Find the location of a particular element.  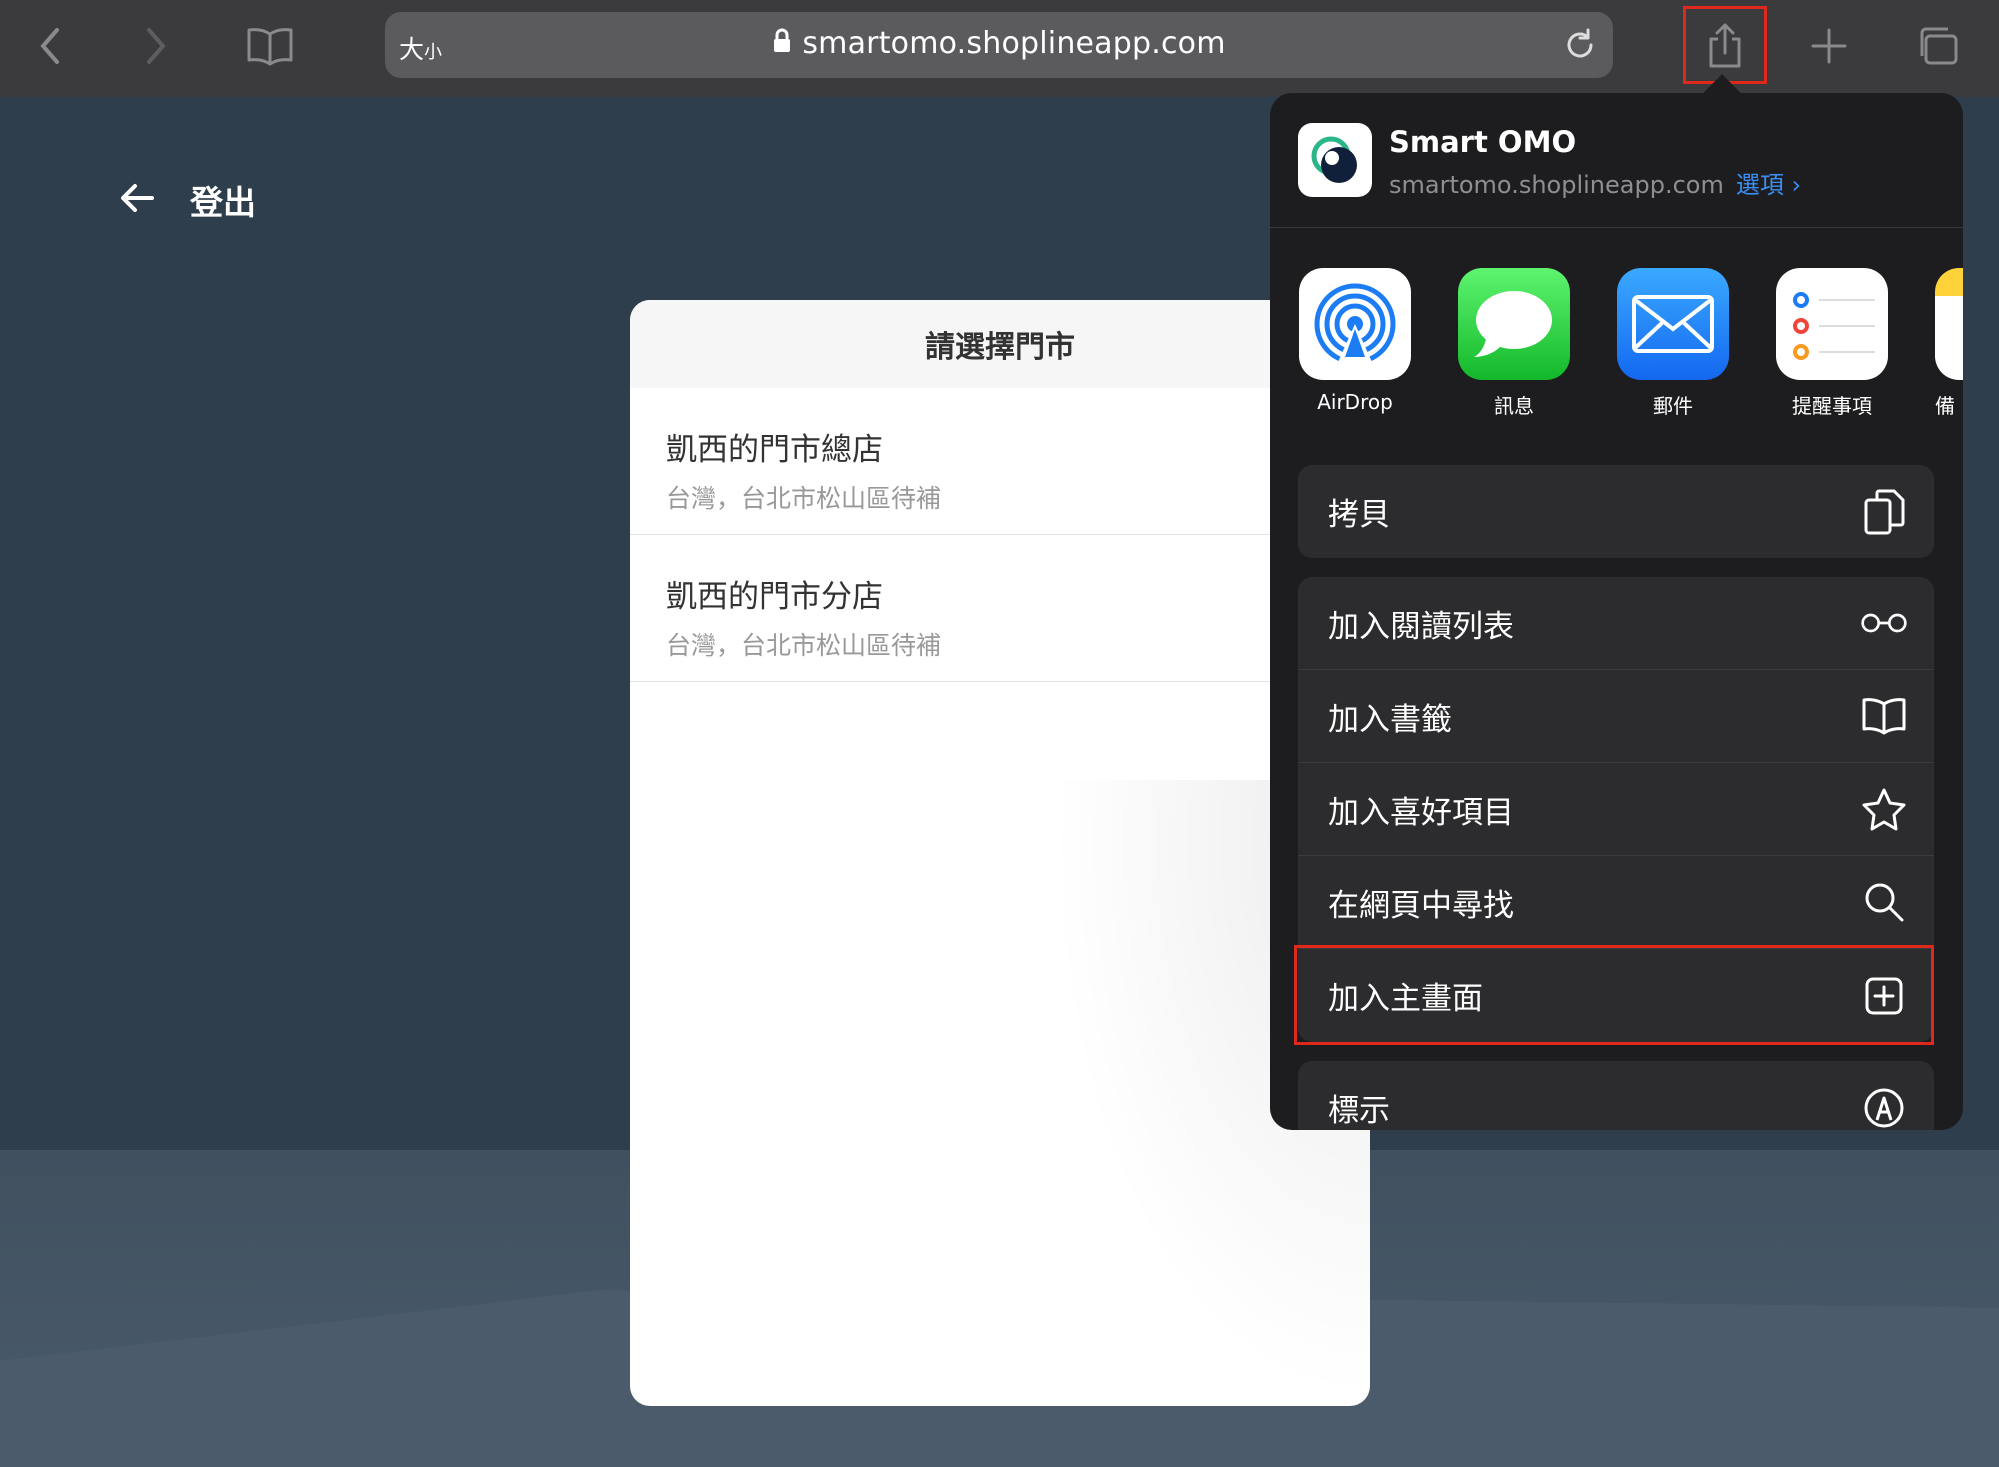

action-label: 標示 is located at coordinates (1359, 1111).